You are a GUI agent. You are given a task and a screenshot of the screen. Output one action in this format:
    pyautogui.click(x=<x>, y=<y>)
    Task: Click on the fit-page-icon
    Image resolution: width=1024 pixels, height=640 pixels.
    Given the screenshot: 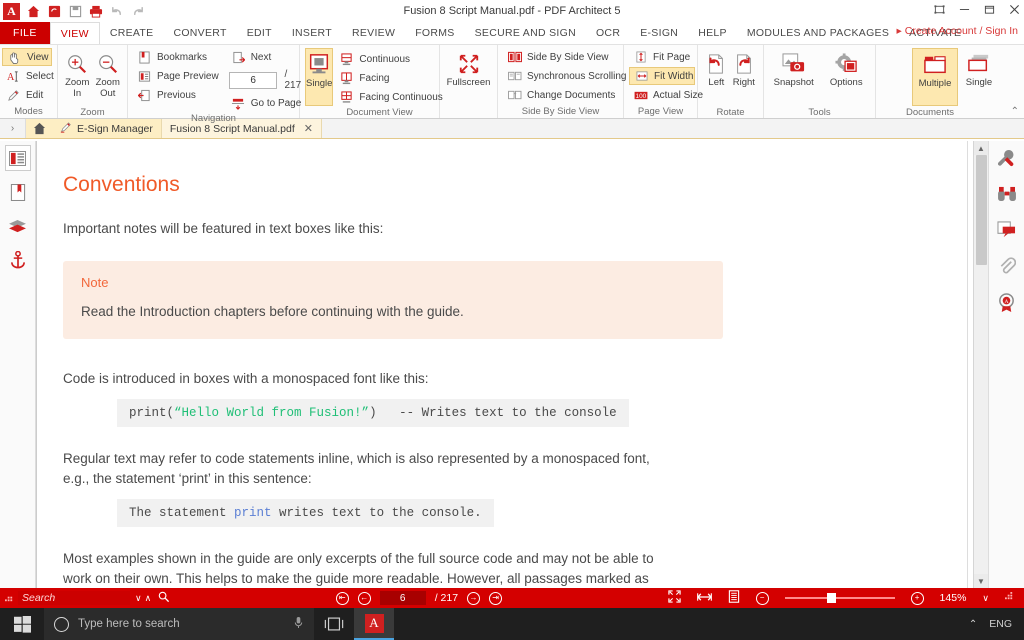 What is the action you would take?
    pyautogui.click(x=674, y=598)
    